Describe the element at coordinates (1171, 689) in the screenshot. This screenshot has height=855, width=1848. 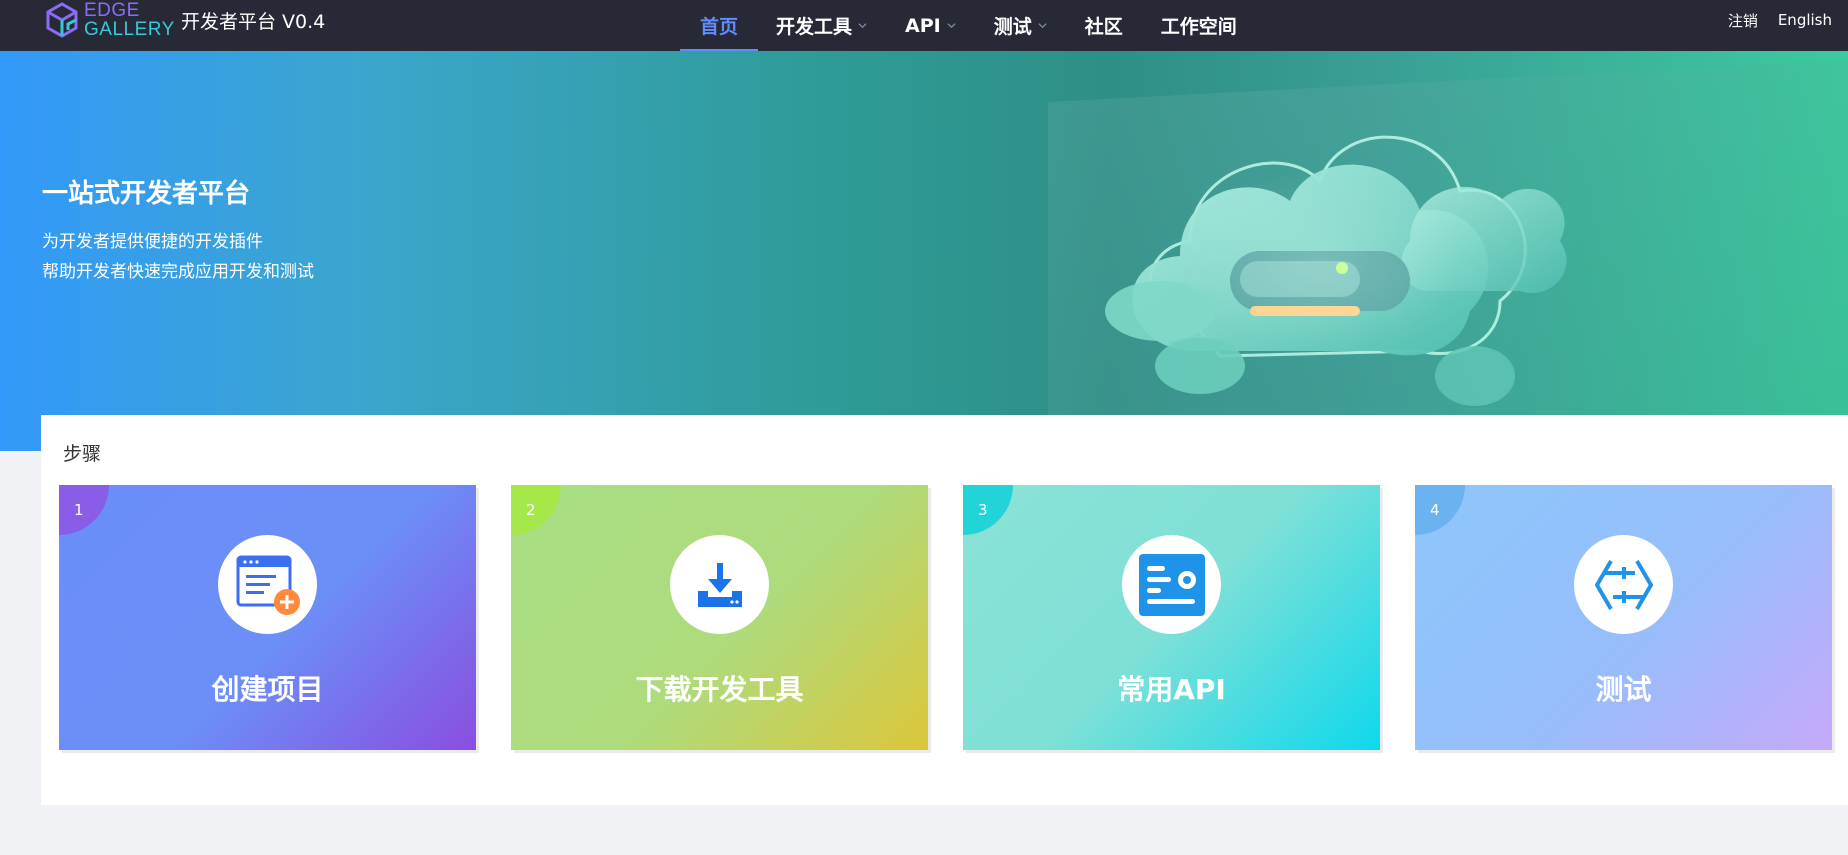
I see `step-label: 常用API` at that location.